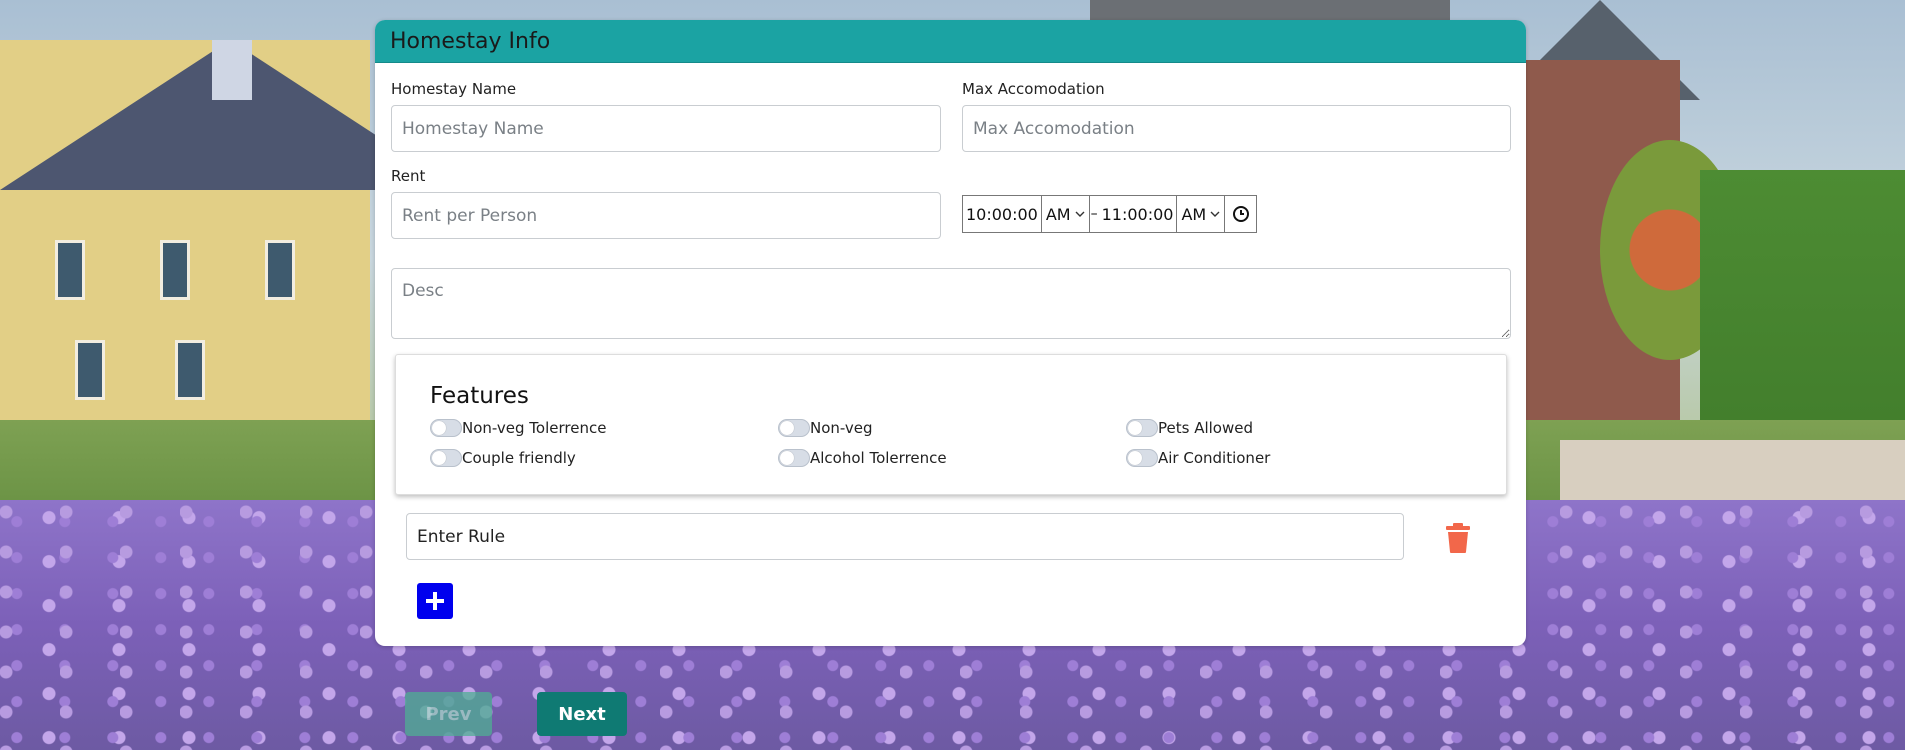 This screenshot has width=1905, height=750. What do you see at coordinates (1058, 214) in the screenshot?
I see `start-ampm-value: AM` at bounding box center [1058, 214].